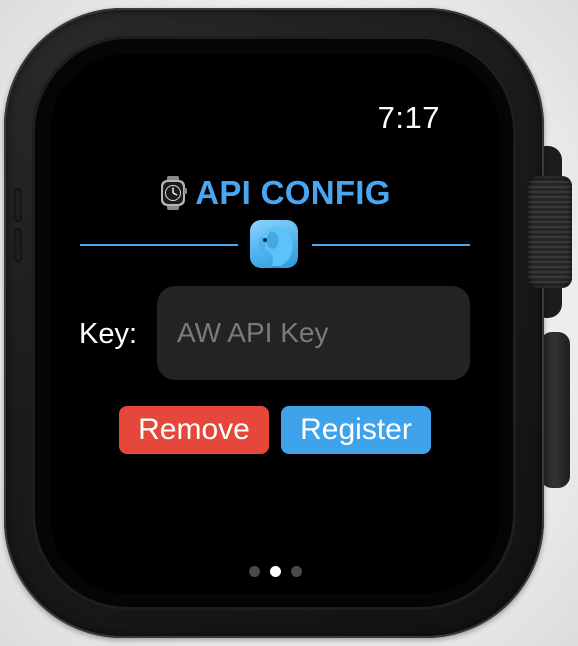 The width and height of the screenshot is (578, 646). Describe the element at coordinates (356, 430) in the screenshot. I see `register-button: Register` at that location.